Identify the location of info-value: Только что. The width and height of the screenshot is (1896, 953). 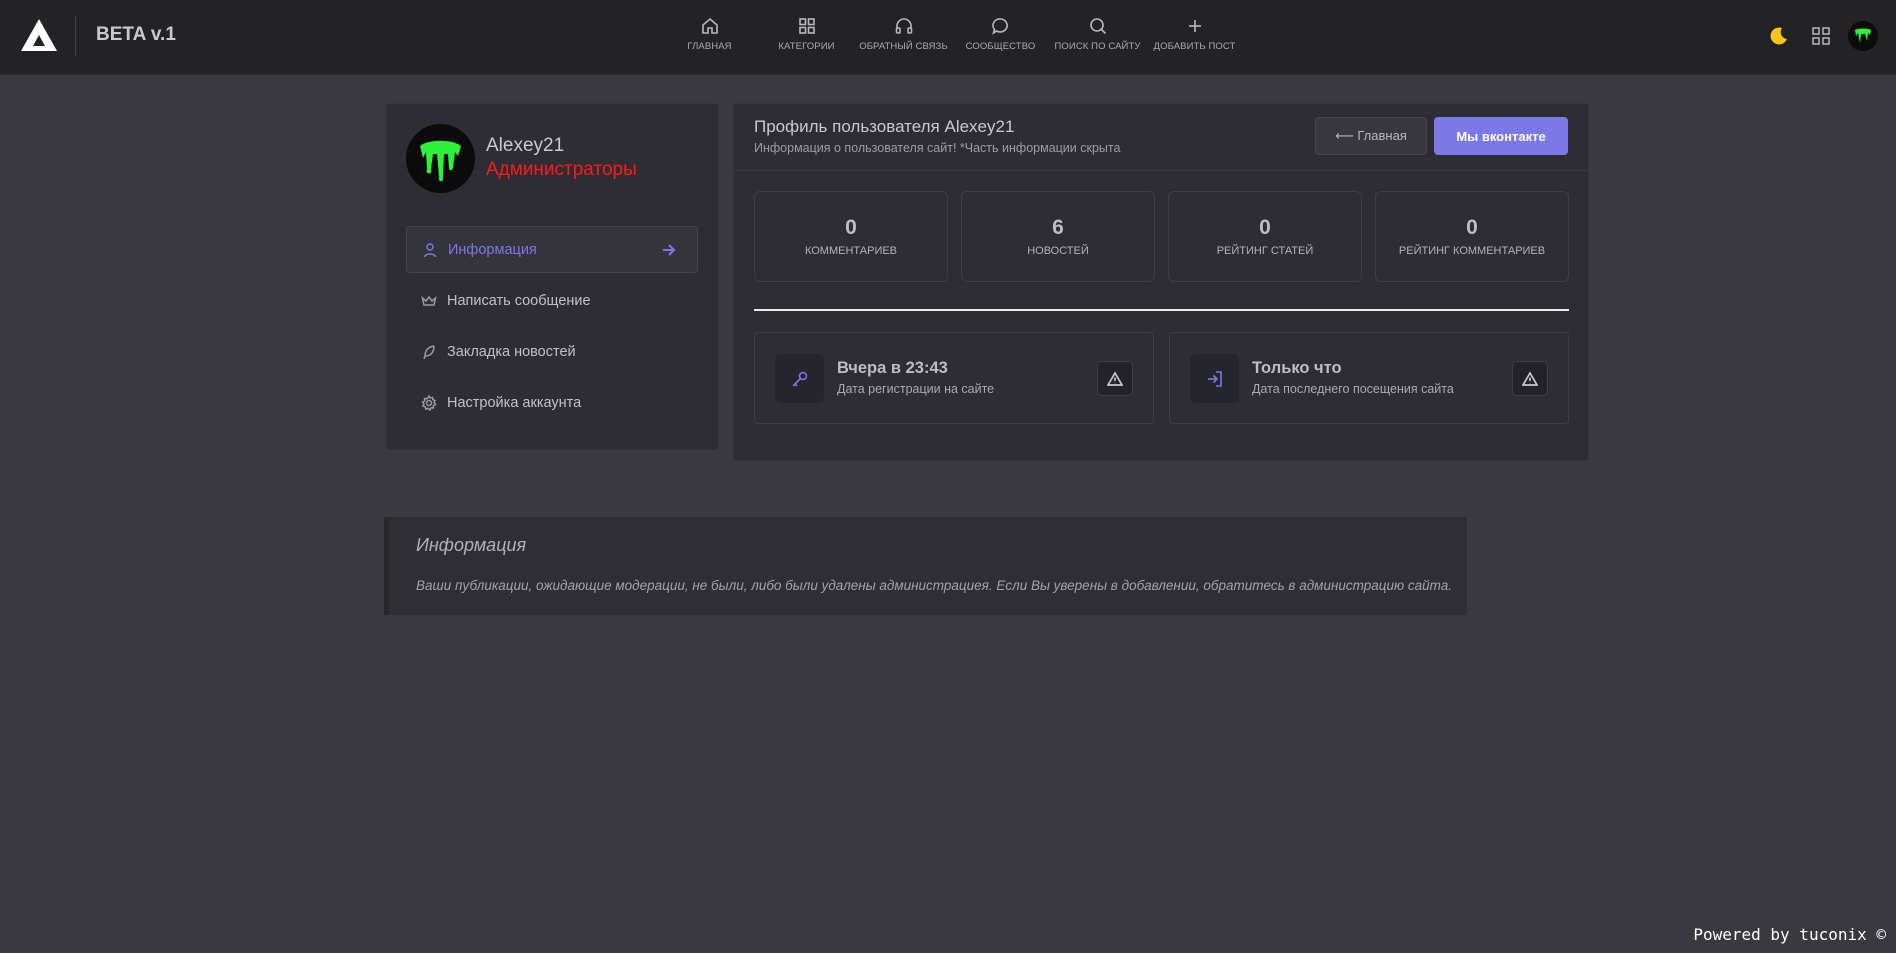
(1297, 368).